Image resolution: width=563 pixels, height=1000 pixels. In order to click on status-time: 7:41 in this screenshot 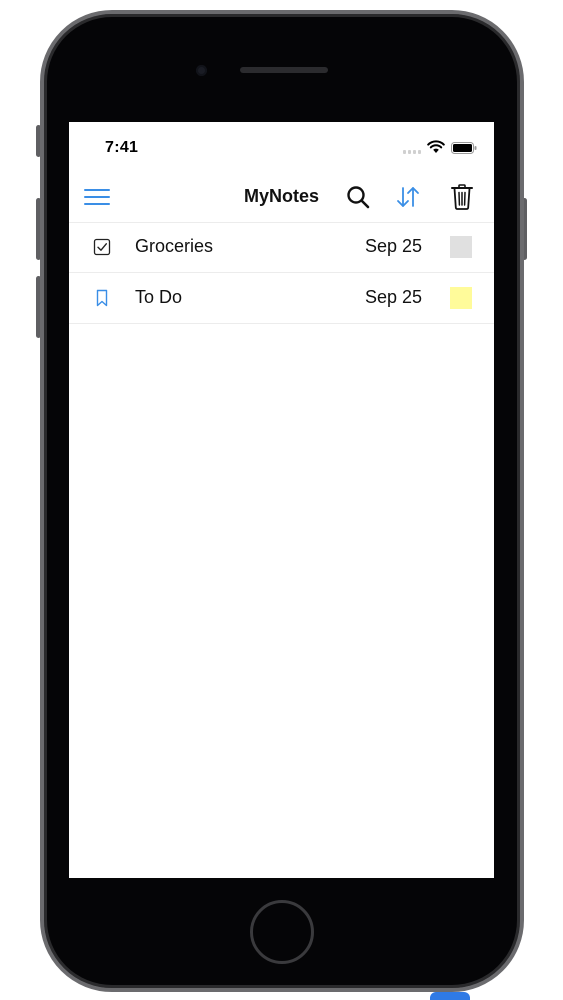, I will do `click(122, 147)`.